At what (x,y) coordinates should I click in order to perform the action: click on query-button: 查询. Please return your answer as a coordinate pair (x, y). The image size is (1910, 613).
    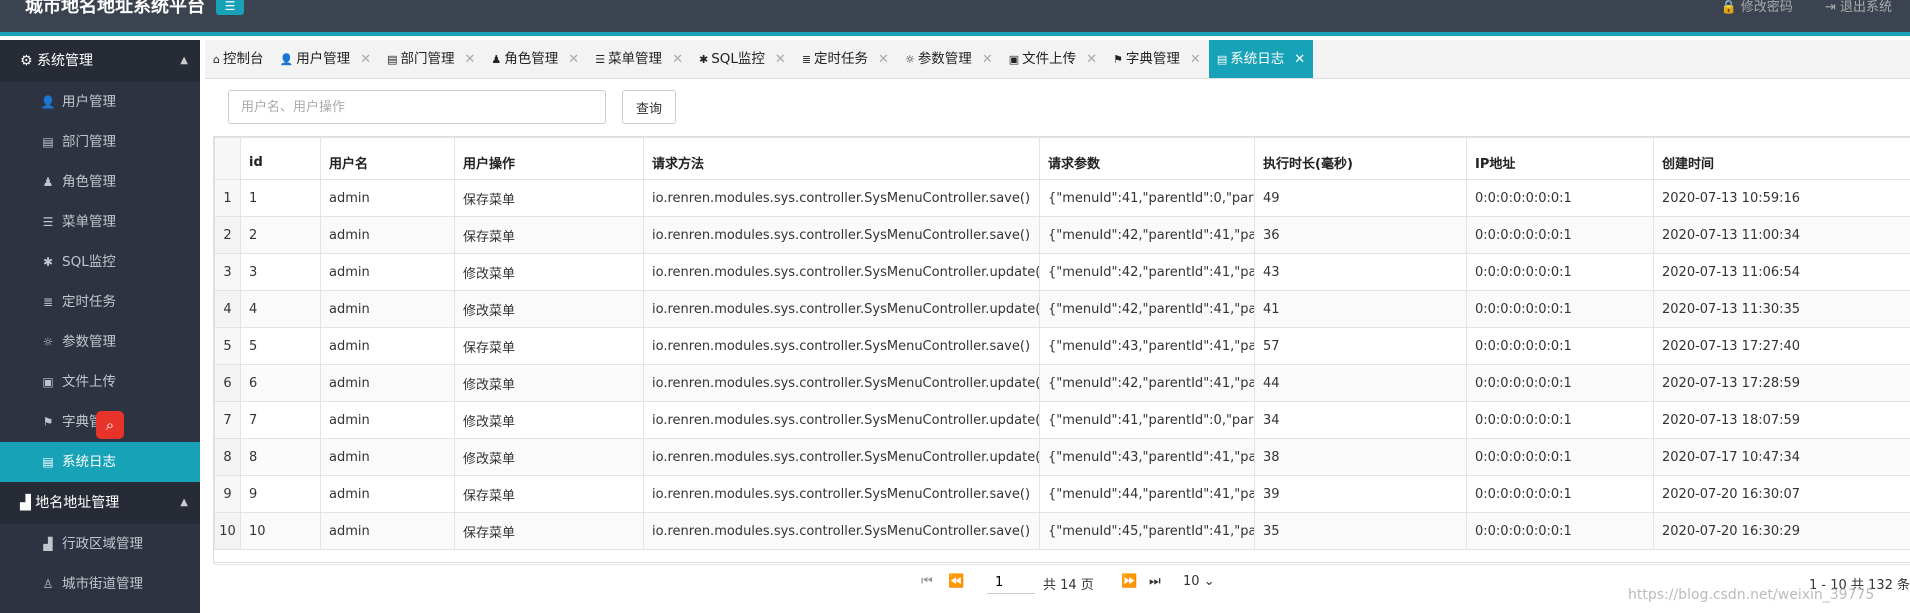
    Looking at the image, I should click on (649, 107).